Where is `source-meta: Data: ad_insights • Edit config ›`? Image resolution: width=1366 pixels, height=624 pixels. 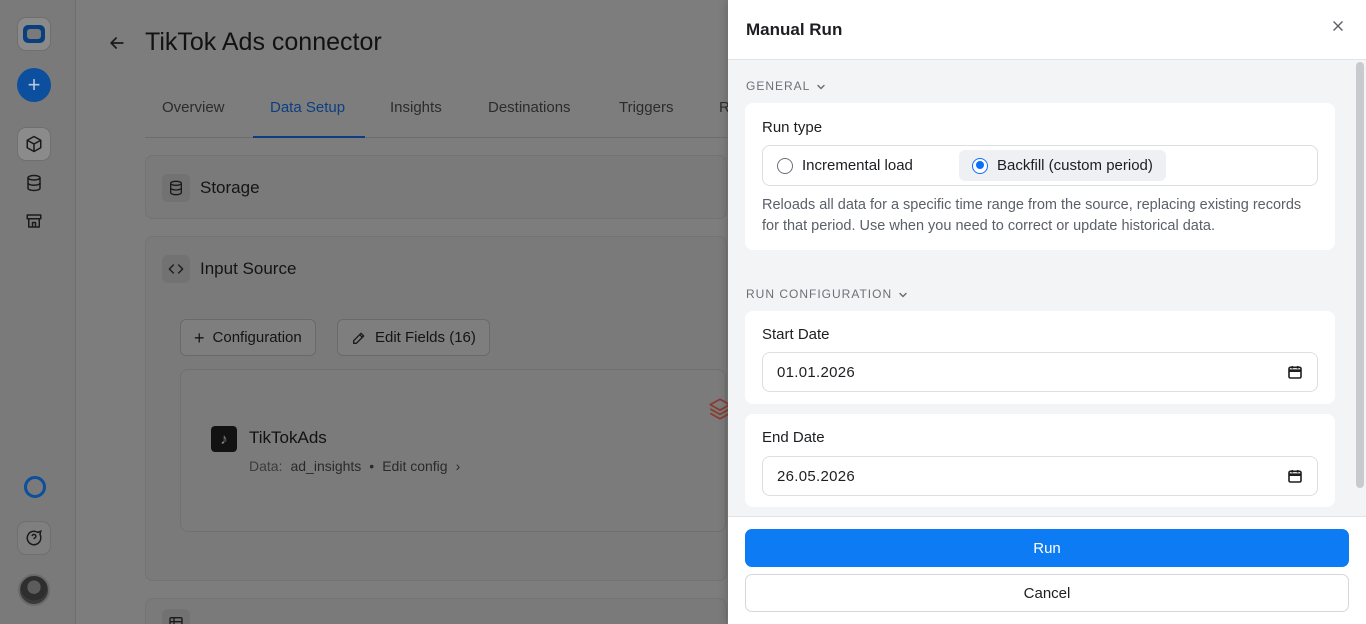 source-meta: Data: ad_insights • Edit config › is located at coordinates (354, 466).